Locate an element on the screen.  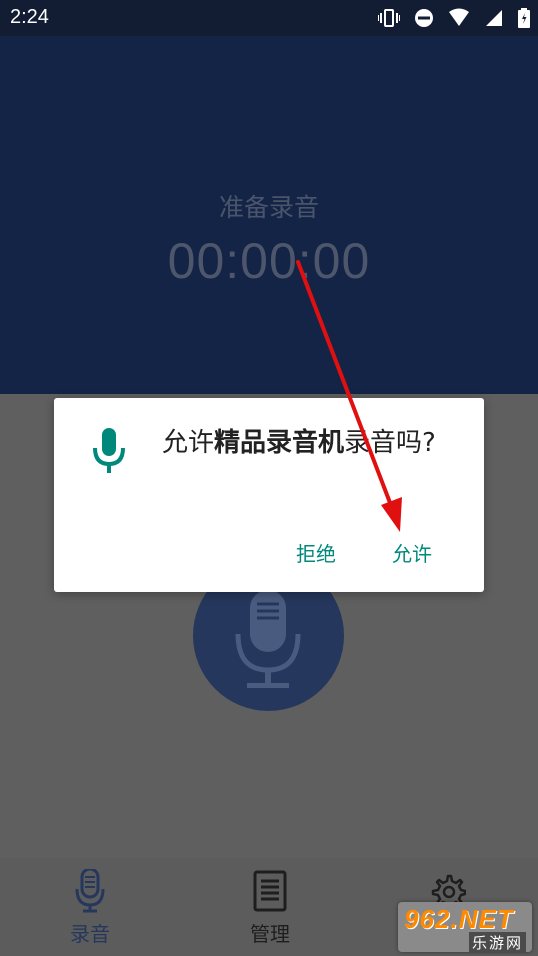
nav-label-manage: 管理 is located at coordinates (270, 934).